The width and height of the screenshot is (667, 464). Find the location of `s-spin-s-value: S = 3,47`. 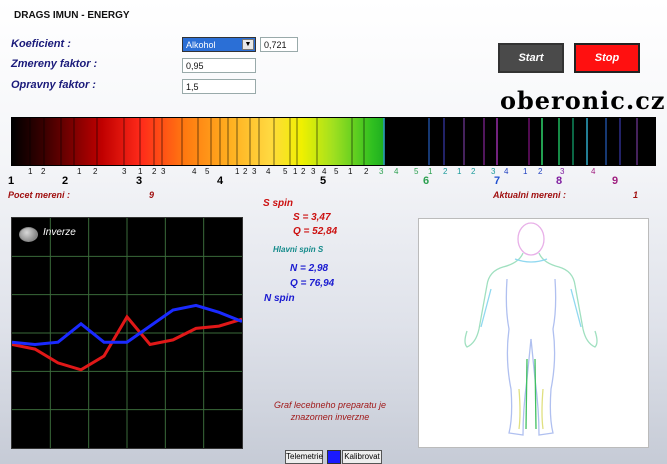

s-spin-s-value: S = 3,47 is located at coordinates (312, 217).